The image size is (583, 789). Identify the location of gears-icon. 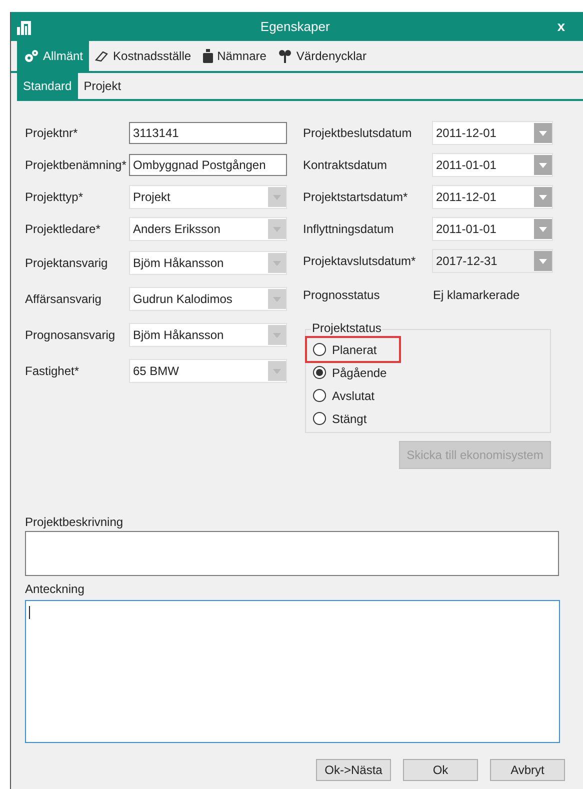
(31, 56).